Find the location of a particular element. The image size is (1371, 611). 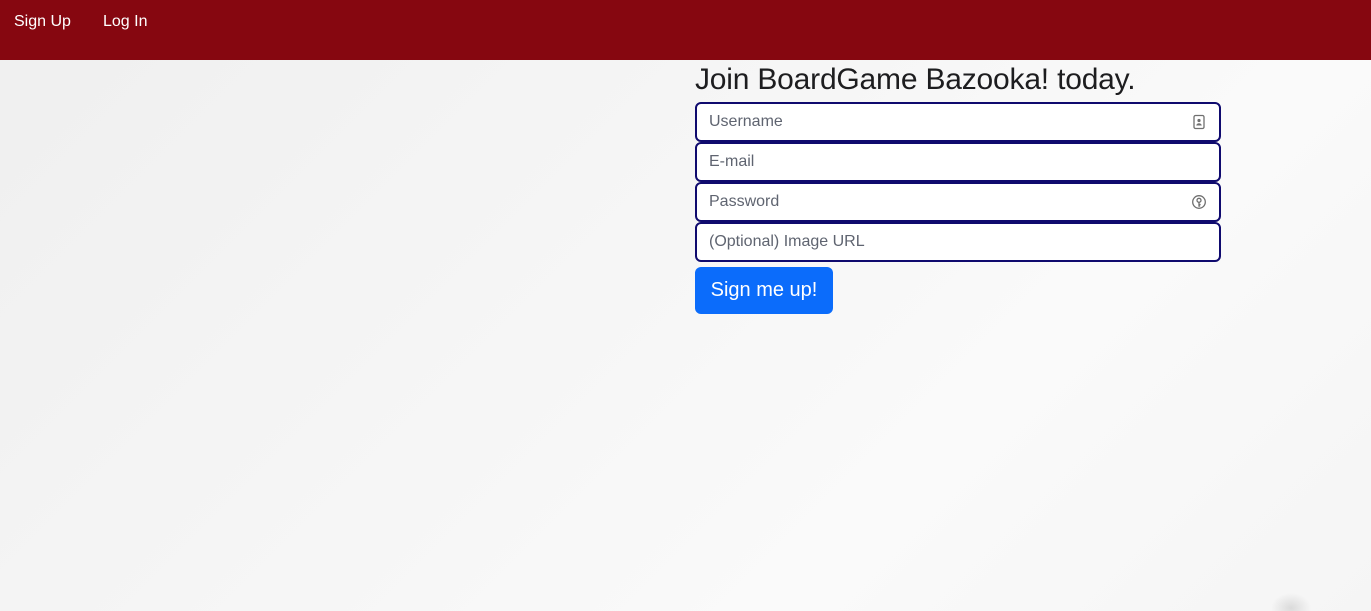

page-title: Join BoardGame Bazooka! today. is located at coordinates (915, 79).